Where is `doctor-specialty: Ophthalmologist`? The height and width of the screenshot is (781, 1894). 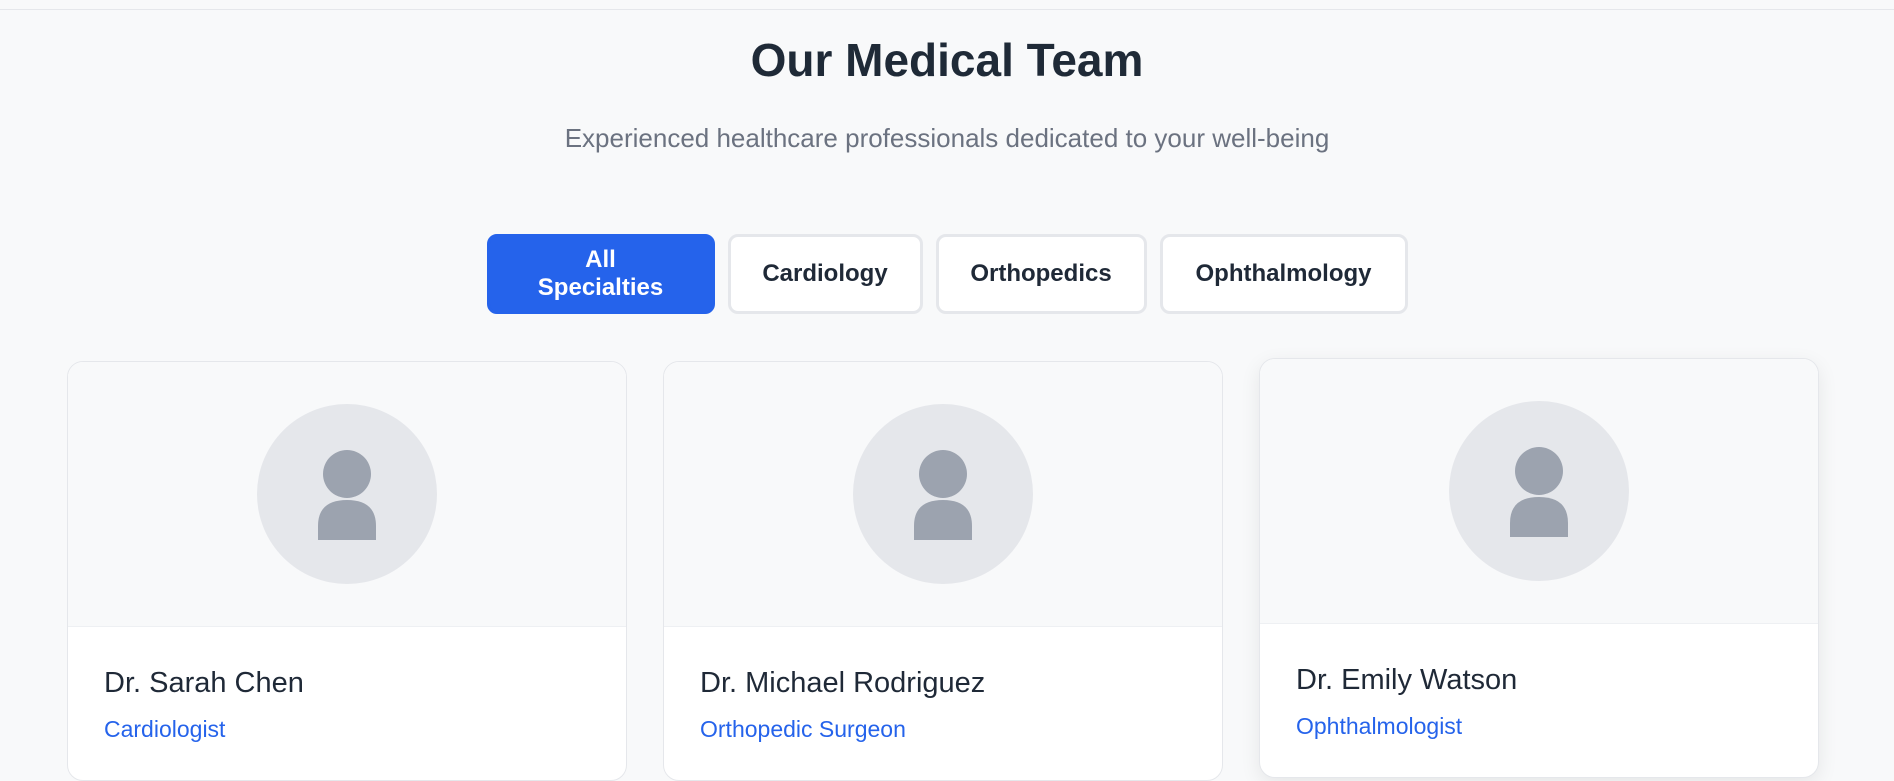 doctor-specialty: Ophthalmologist is located at coordinates (1379, 726).